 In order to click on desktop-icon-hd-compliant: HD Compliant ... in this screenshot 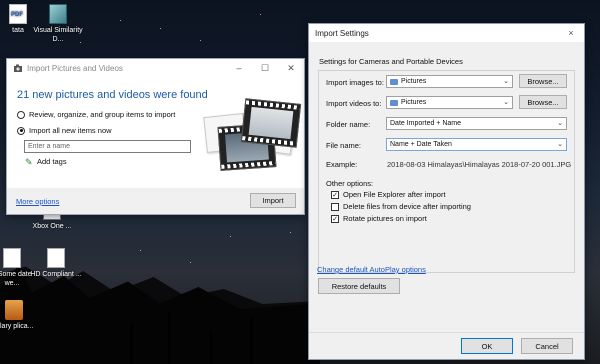, I will do `click(56, 263)`.